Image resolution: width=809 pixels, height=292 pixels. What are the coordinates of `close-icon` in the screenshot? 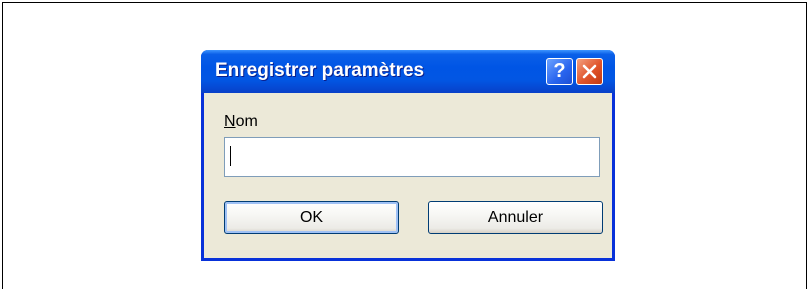 It's located at (589, 71).